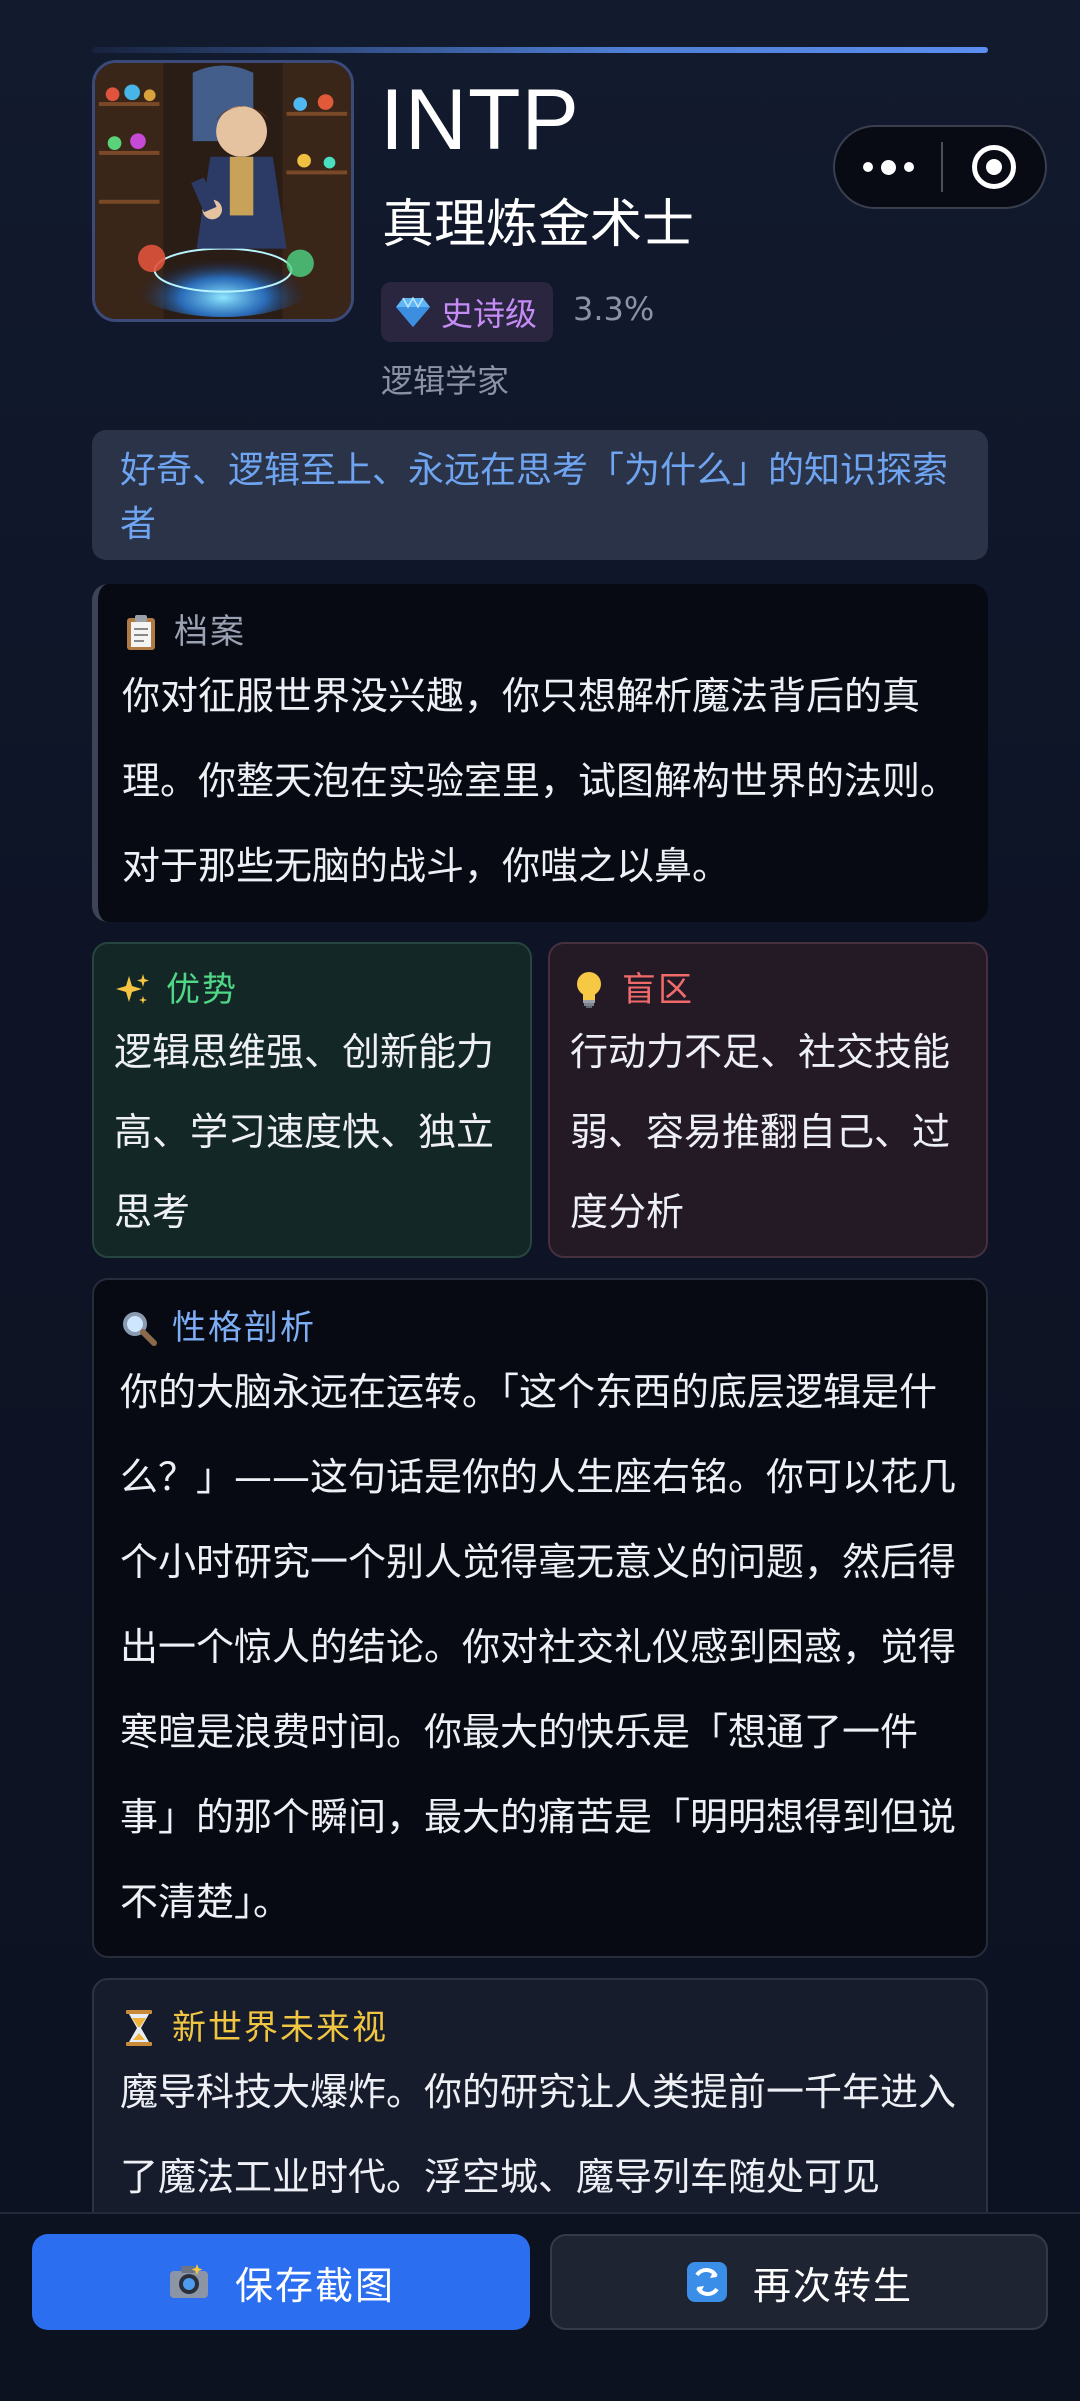 The width and height of the screenshot is (1080, 2401). What do you see at coordinates (223, 191) in the screenshot?
I see `avatar` at bounding box center [223, 191].